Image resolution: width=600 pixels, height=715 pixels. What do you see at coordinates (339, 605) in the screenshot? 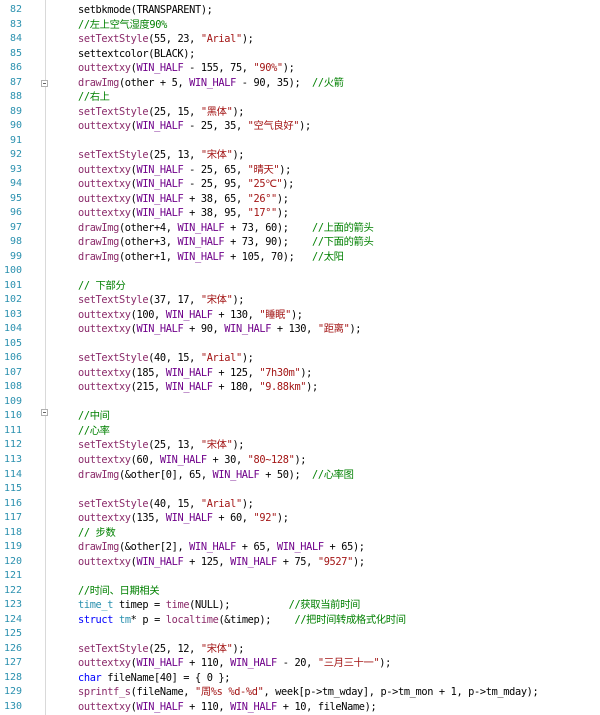
I see `code-line: time_t timep = time(NULL); //获取当前时间` at bounding box center [339, 605].